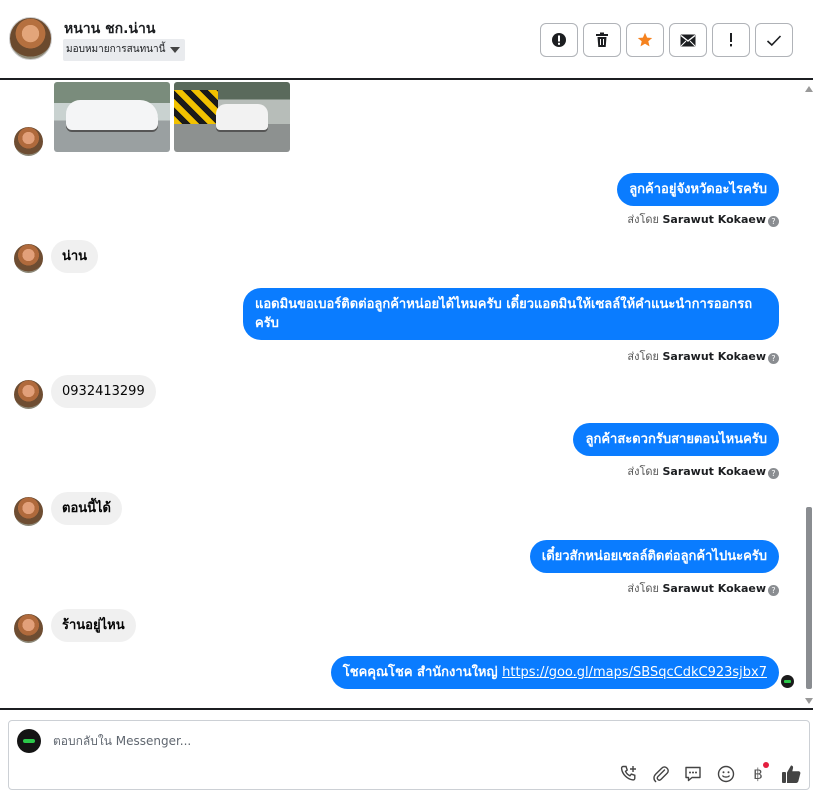 The width and height of the screenshot is (813, 794). Describe the element at coordinates (766, 765) in the screenshot. I see `notification-dot` at that location.